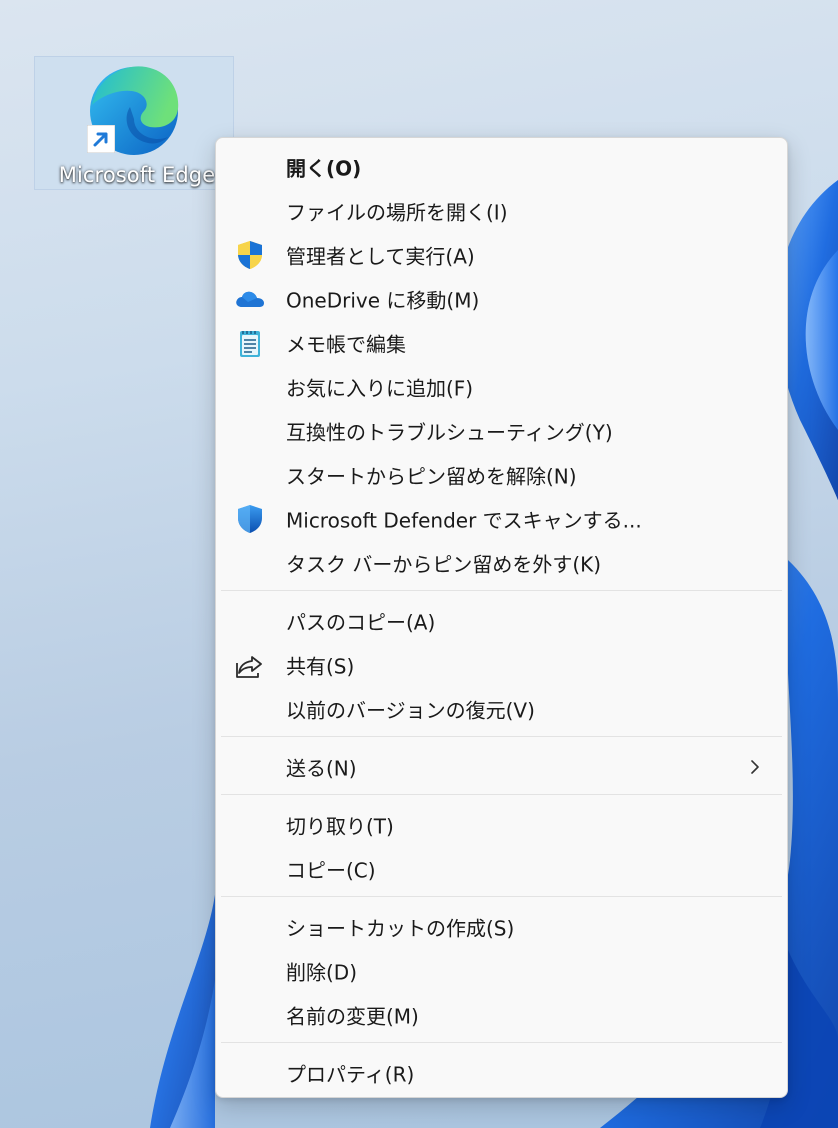 The image size is (838, 1128). What do you see at coordinates (250, 299) in the screenshot?
I see `onedrive-cloud-icon` at bounding box center [250, 299].